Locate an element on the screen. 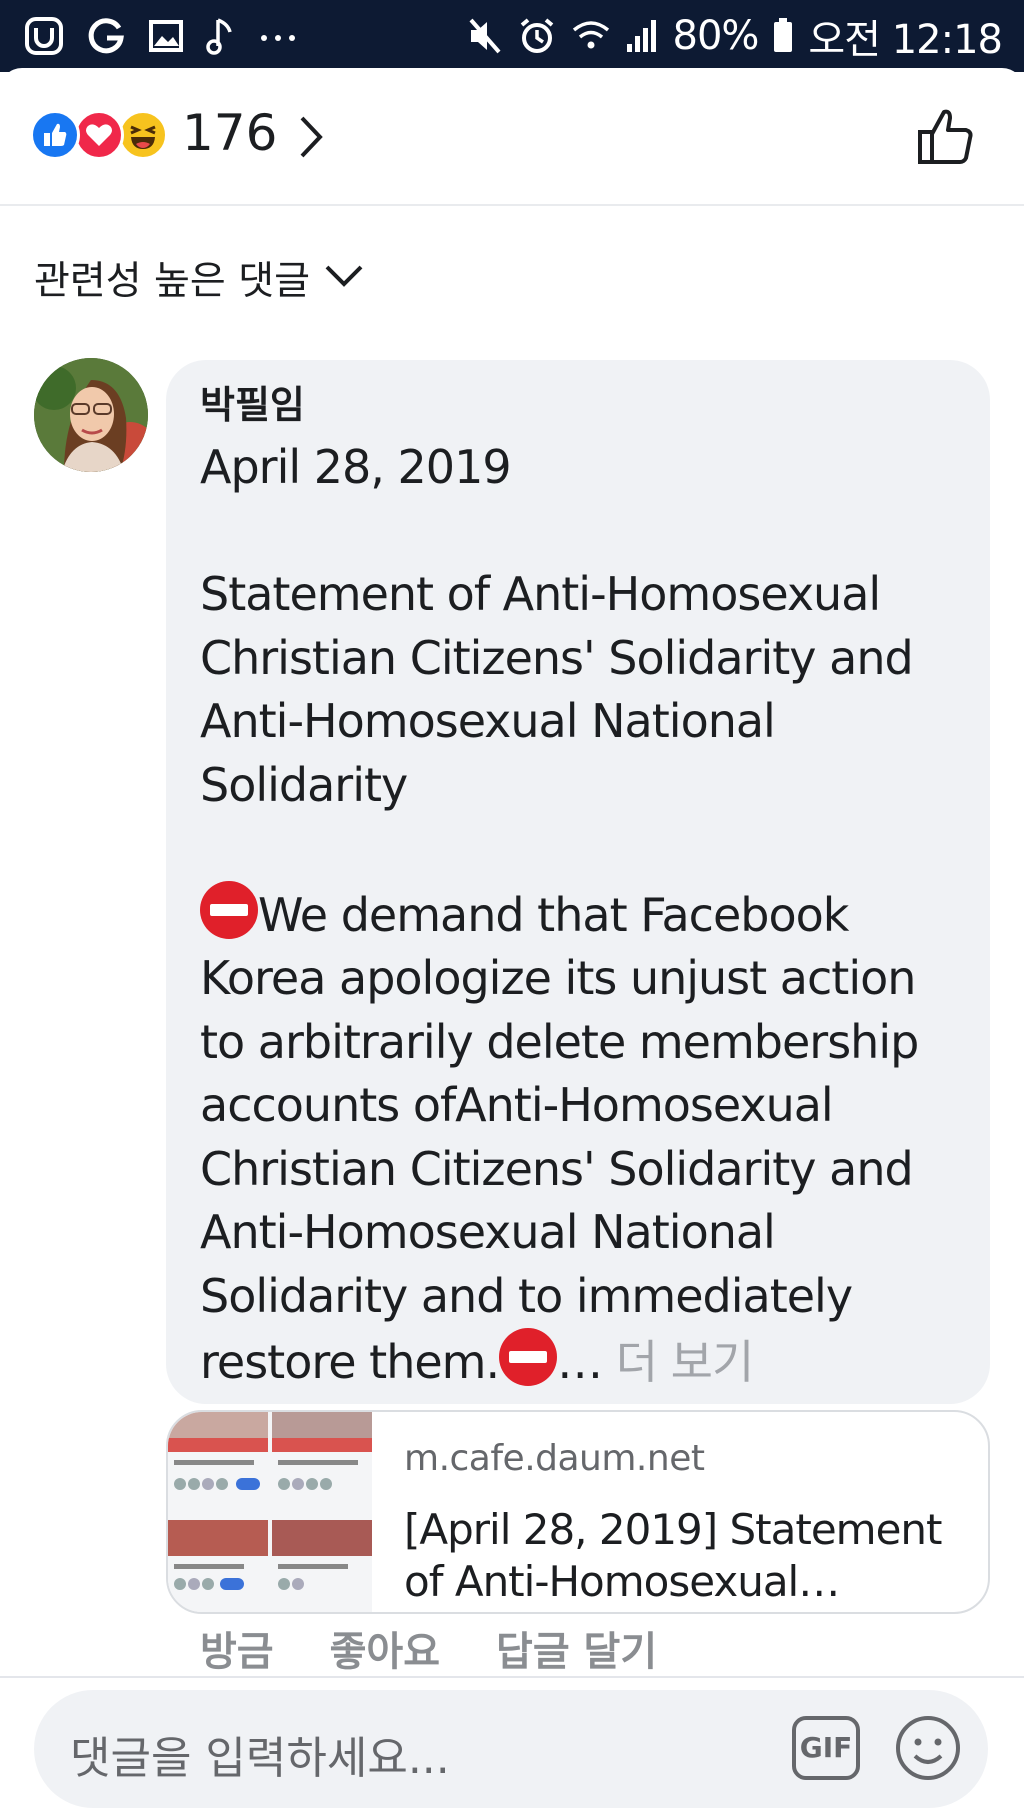  comment-line: Korea apologize its unjust action is located at coordinates (558, 978).